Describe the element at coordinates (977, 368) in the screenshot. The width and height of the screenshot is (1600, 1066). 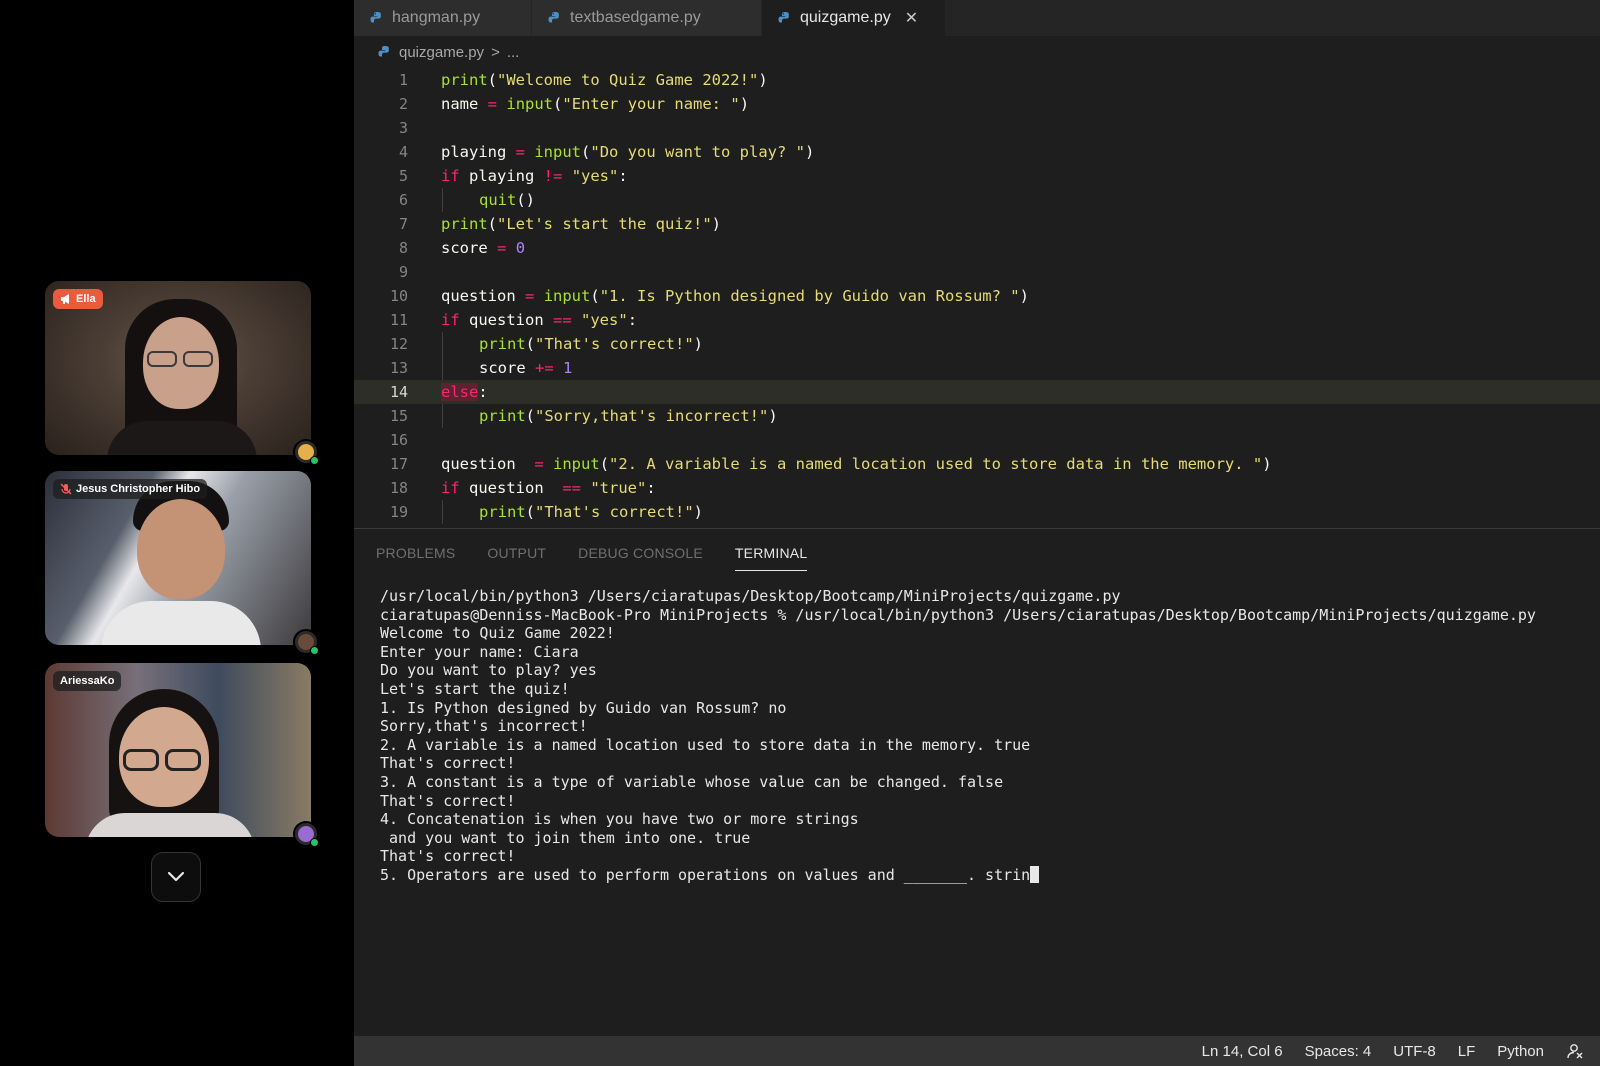
I see `code-line: 13 score += 1` at that location.